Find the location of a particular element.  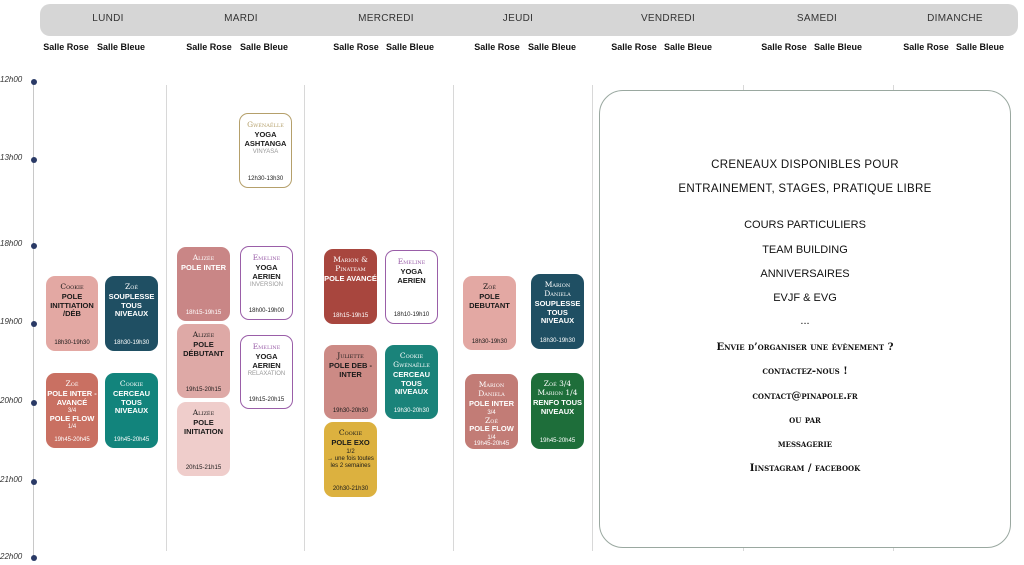

slot-teacher: Juliette is located at coordinates (350, 355).